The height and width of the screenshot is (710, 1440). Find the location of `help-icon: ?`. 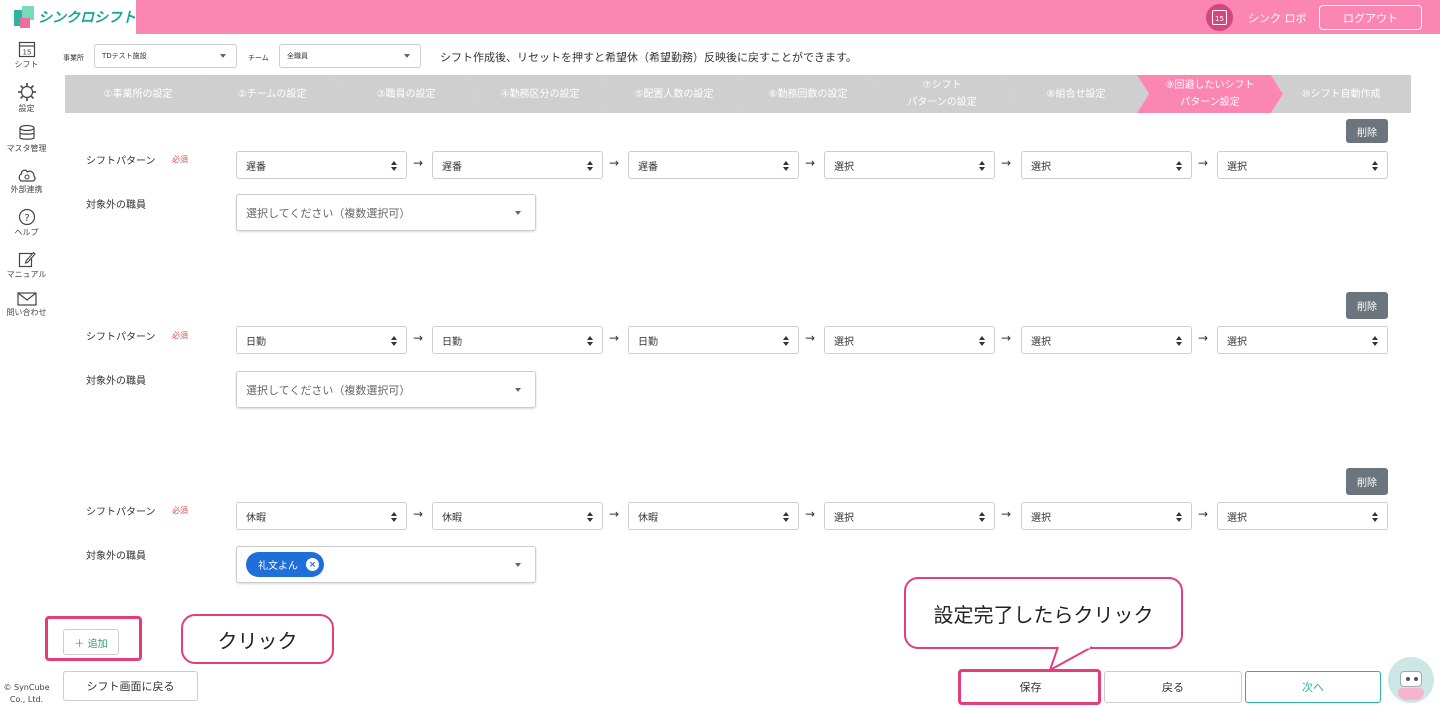

help-icon: ? is located at coordinates (26, 217).